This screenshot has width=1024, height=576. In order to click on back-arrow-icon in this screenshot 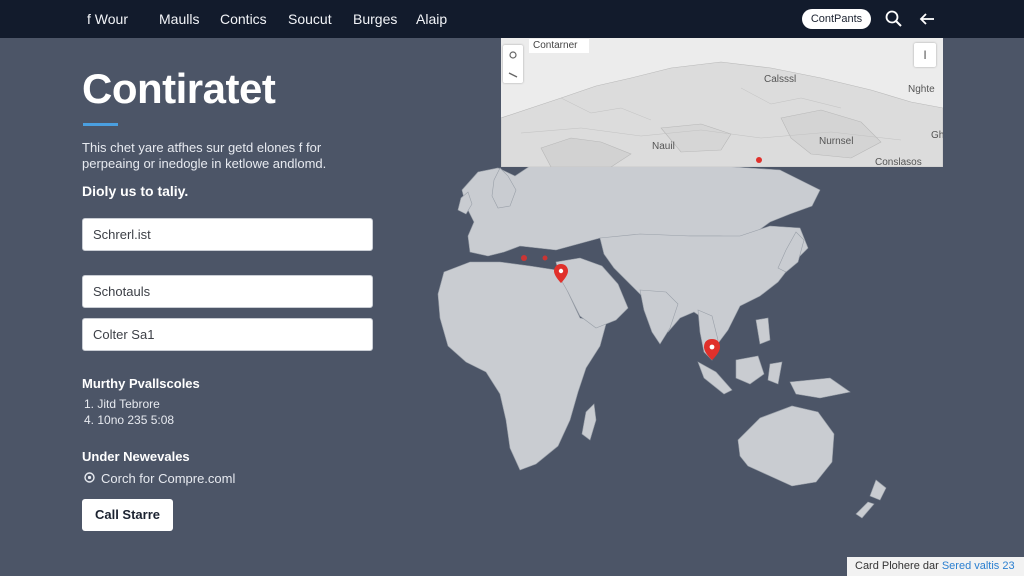, I will do `click(927, 19)`.